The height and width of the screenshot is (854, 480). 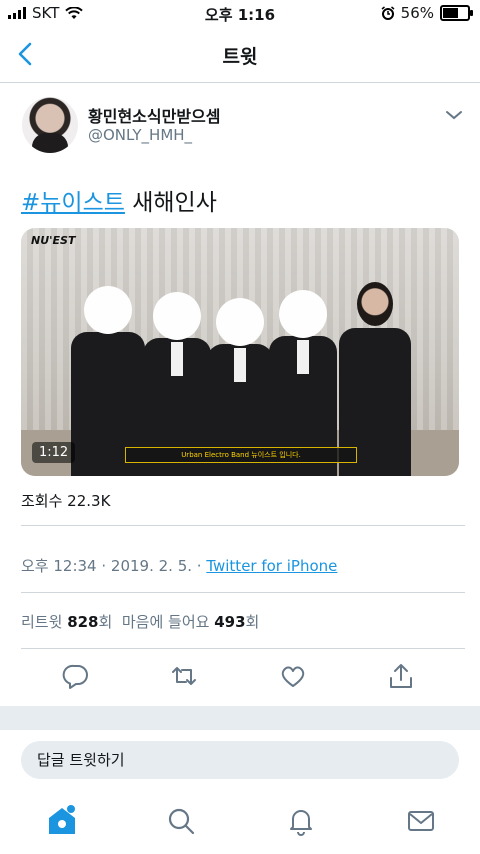 I want to click on battery-icon, so click(x=456, y=13).